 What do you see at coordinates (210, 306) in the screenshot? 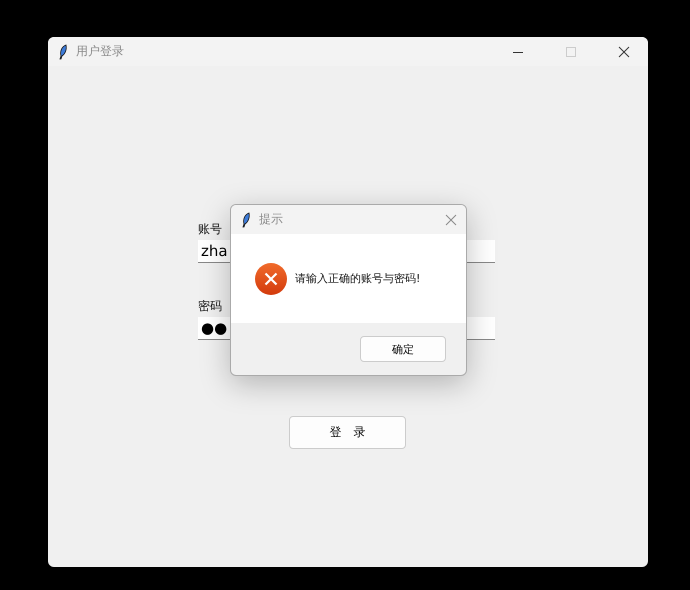
I see `field-label: 密码` at bounding box center [210, 306].